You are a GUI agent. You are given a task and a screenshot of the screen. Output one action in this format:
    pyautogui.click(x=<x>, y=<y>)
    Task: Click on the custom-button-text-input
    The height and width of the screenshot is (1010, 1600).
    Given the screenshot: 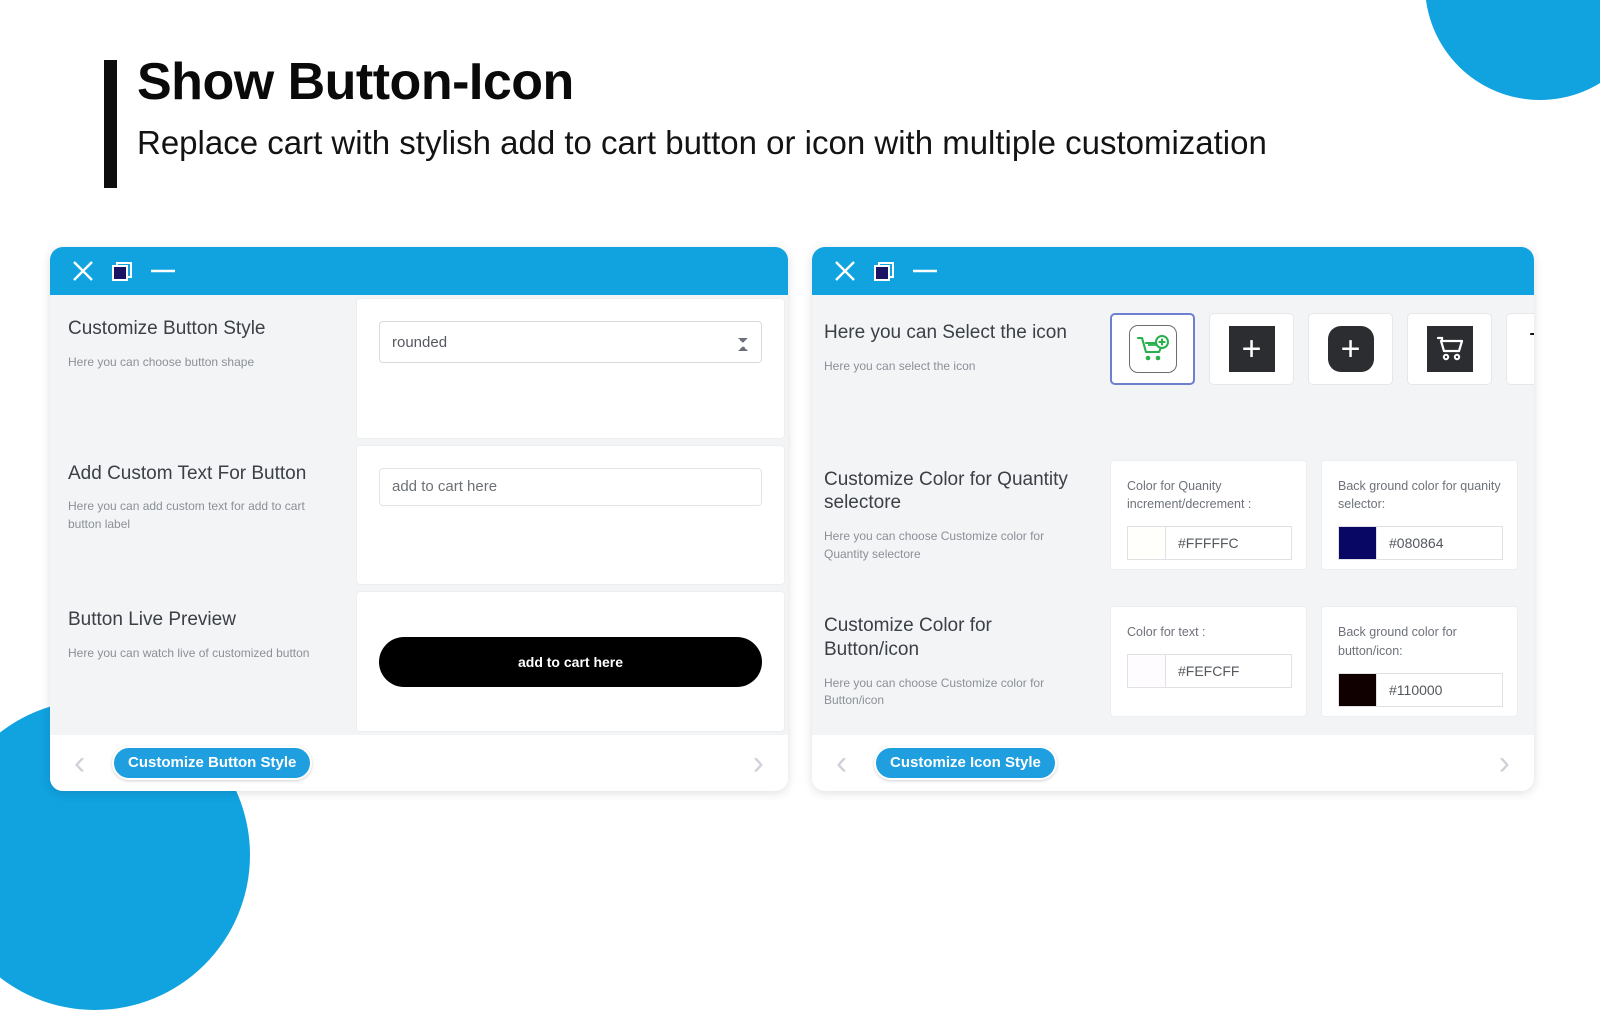 What is the action you would take?
    pyautogui.click(x=570, y=486)
    